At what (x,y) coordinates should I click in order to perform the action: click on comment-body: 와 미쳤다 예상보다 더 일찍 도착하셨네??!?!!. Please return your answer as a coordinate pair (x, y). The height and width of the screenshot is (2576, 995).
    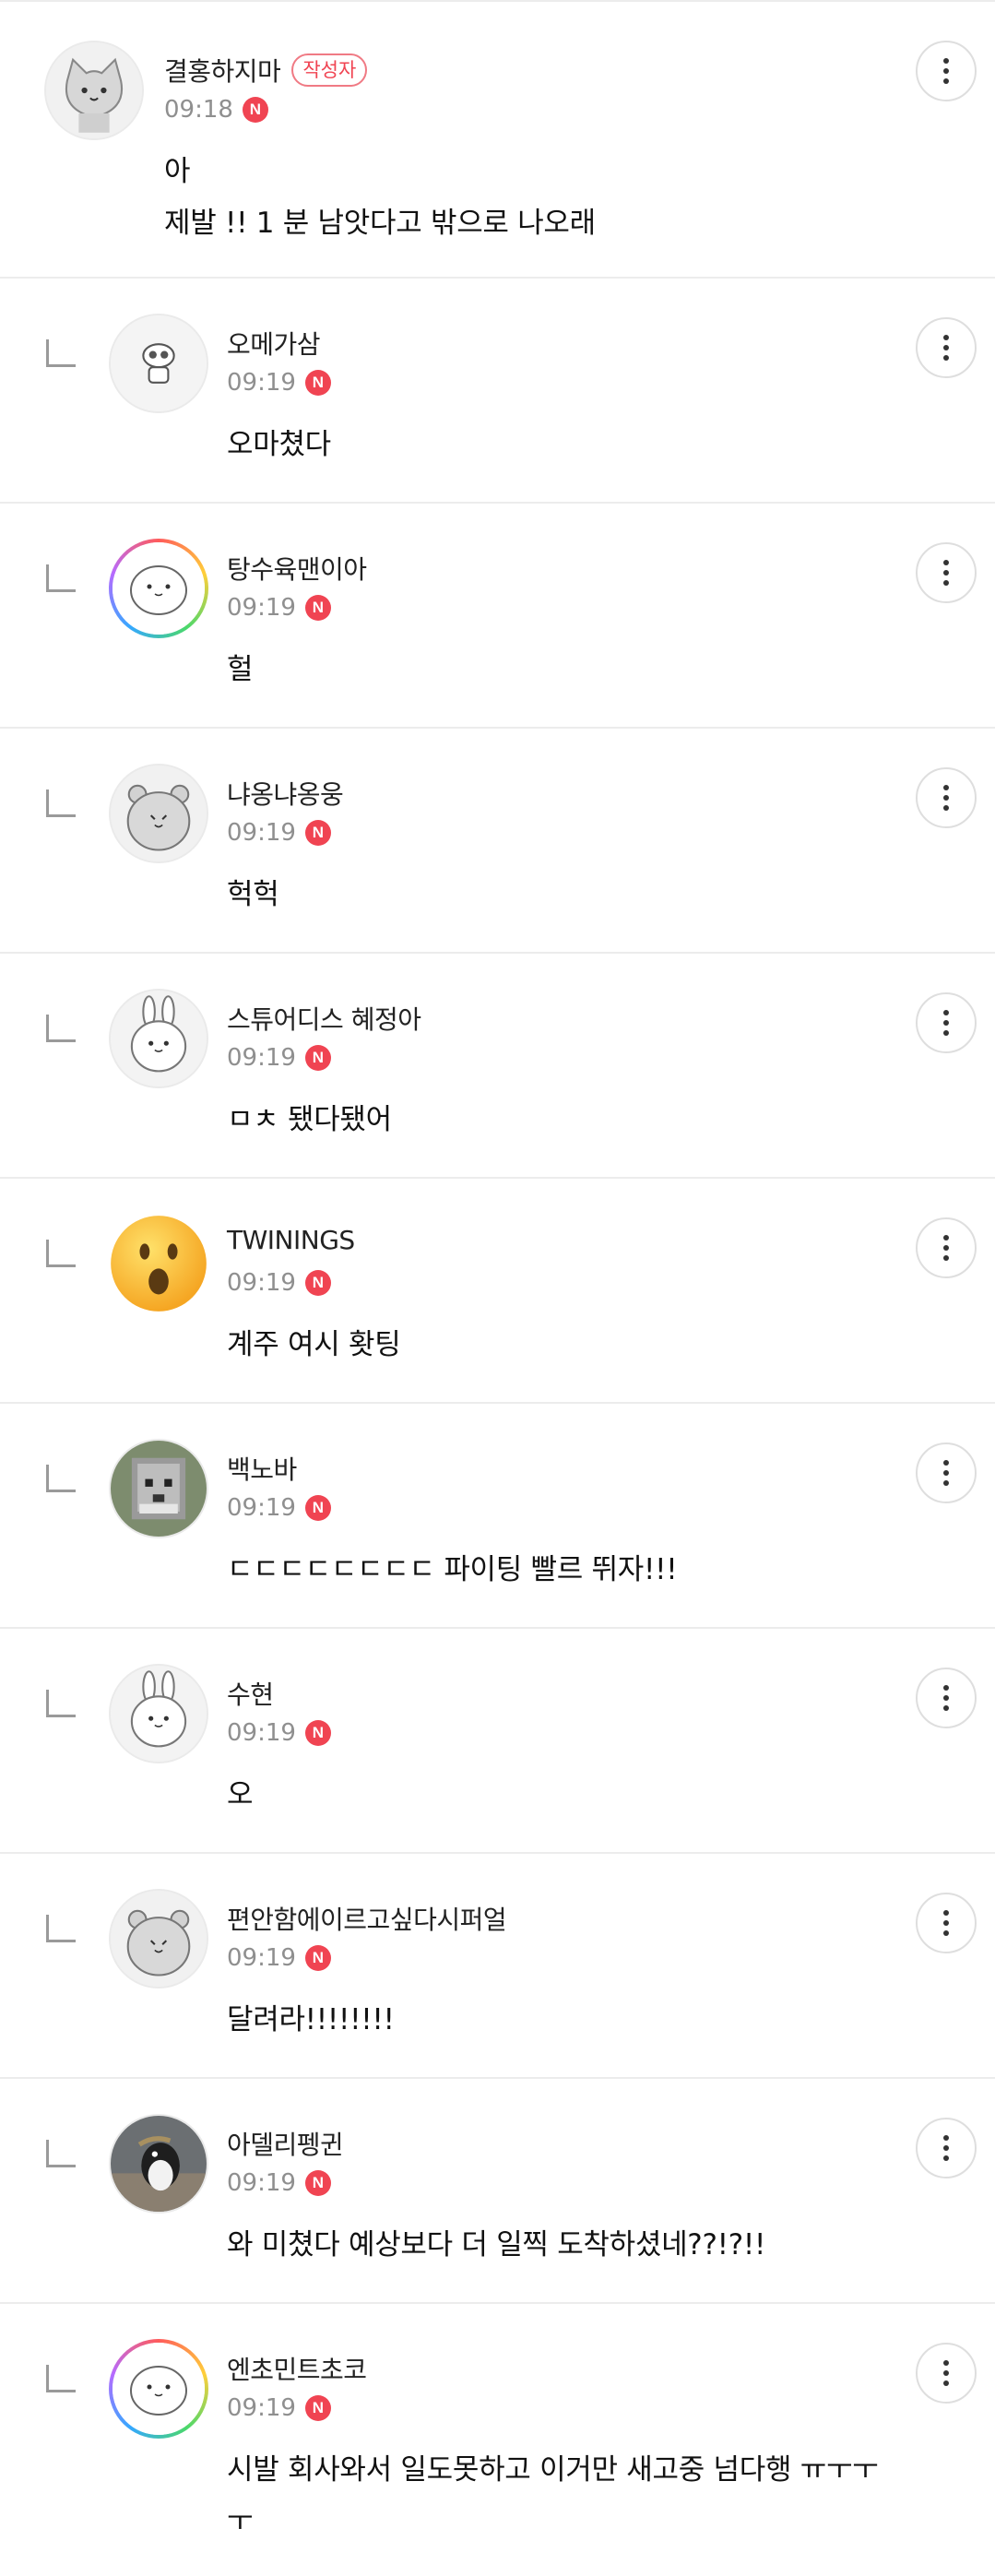
    Looking at the image, I should click on (496, 2245).